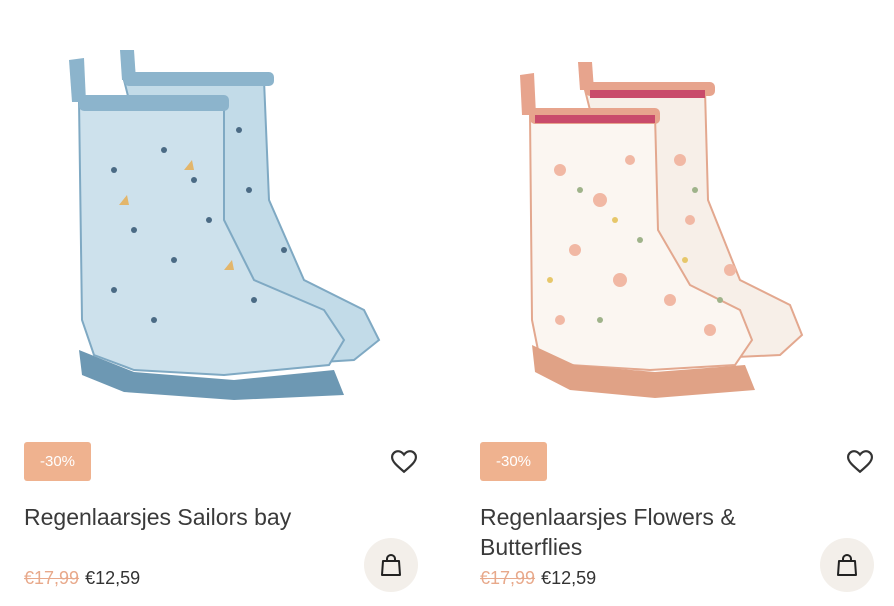  I want to click on product-title: Regenlaarsjes Flowers & Butterflies, so click(630, 532).